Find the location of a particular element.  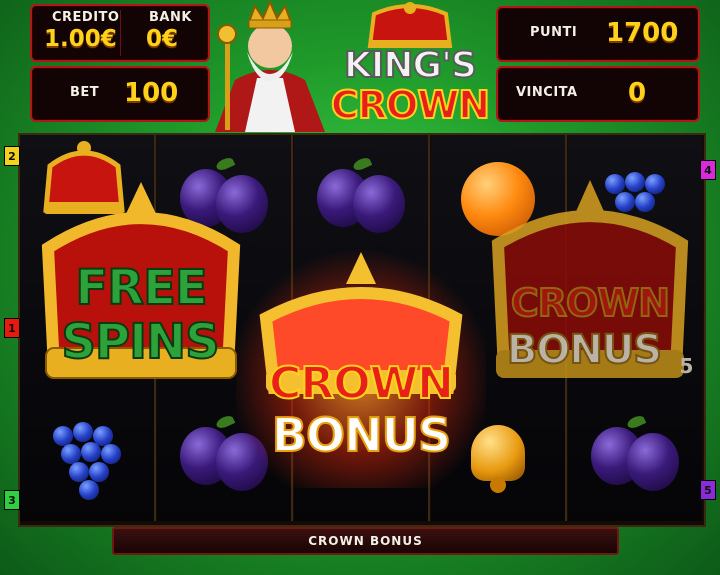

vincita-panel: VINCITA 0 is located at coordinates (598, 94).